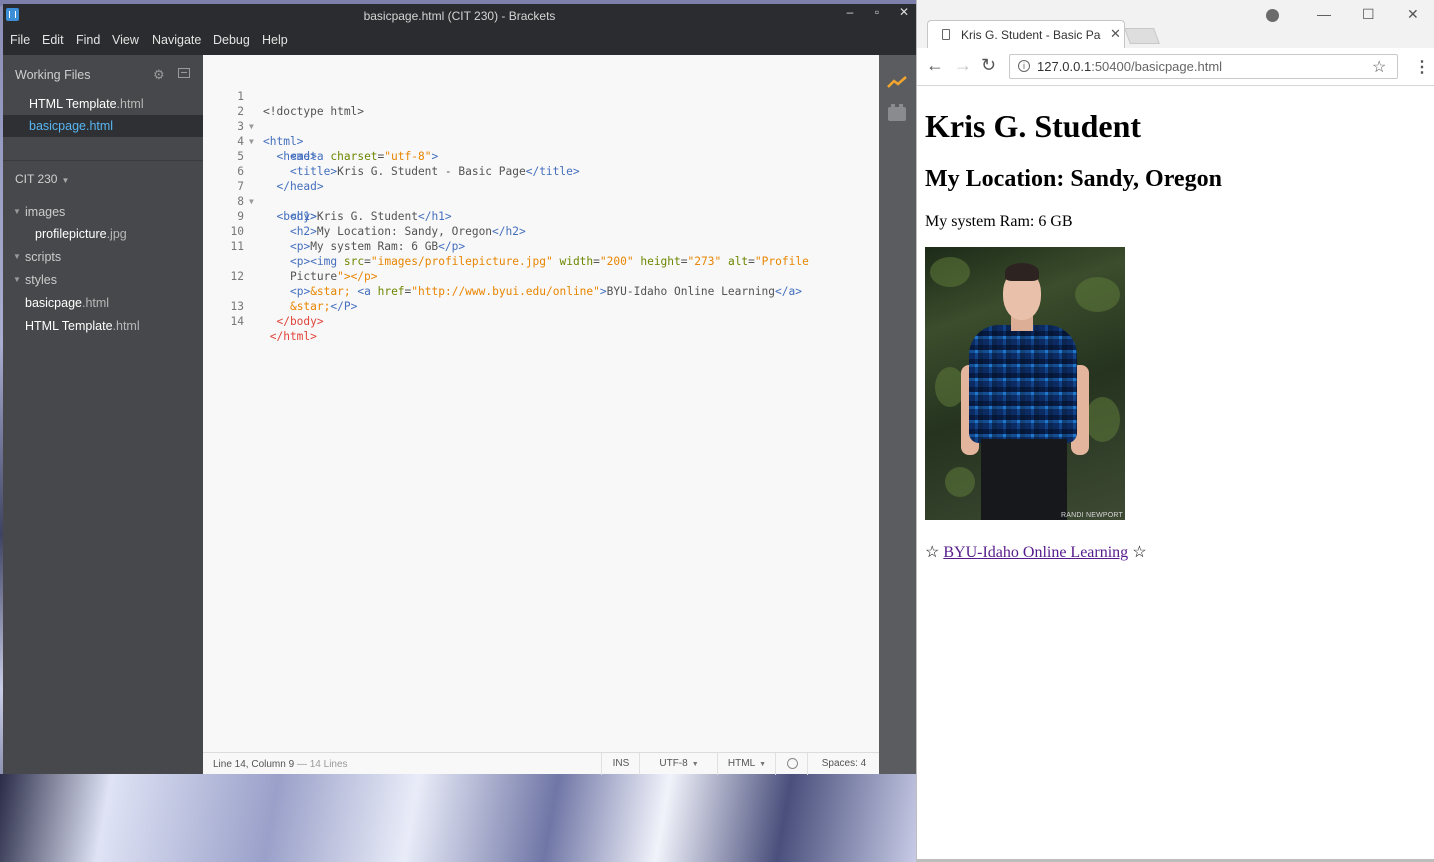 The width and height of the screenshot is (1434, 862). I want to click on indent-spaces-setting: Spaces: 4, so click(843, 764).